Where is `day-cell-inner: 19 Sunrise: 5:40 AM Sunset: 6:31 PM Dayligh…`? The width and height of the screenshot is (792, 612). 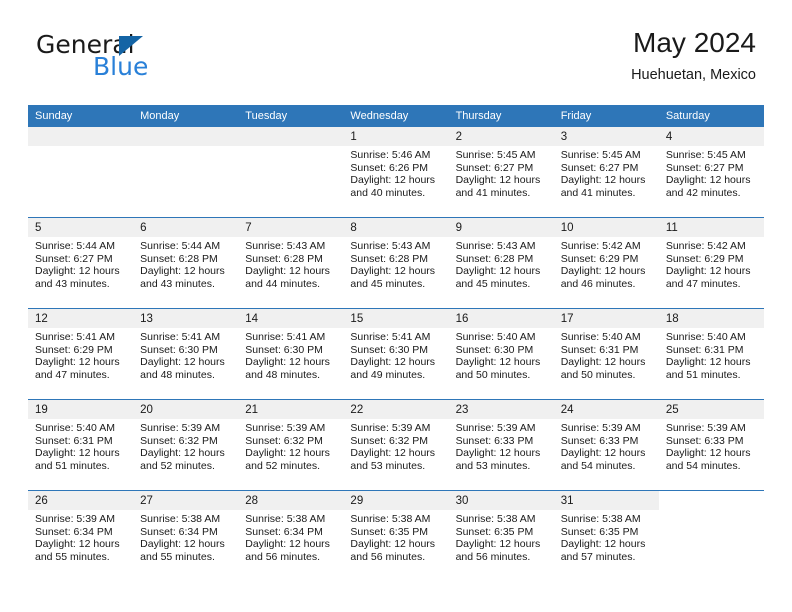
day-cell-inner: 19 Sunrise: 5:40 AM Sunset: 6:31 PM Dayligh… is located at coordinates (81, 445).